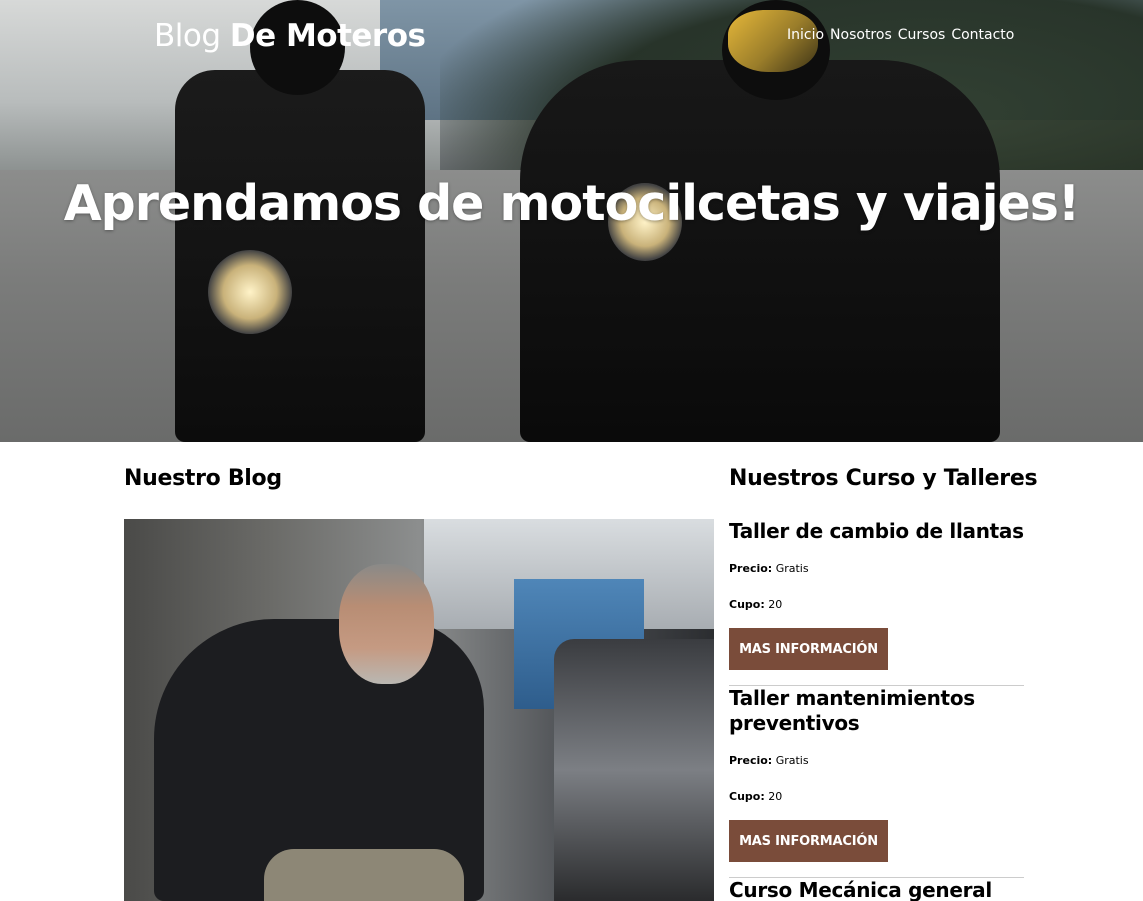 The height and width of the screenshot is (901, 1143). Describe the element at coordinates (861, 35) in the screenshot. I see `nav-link-nosotros: Nosotros` at that location.